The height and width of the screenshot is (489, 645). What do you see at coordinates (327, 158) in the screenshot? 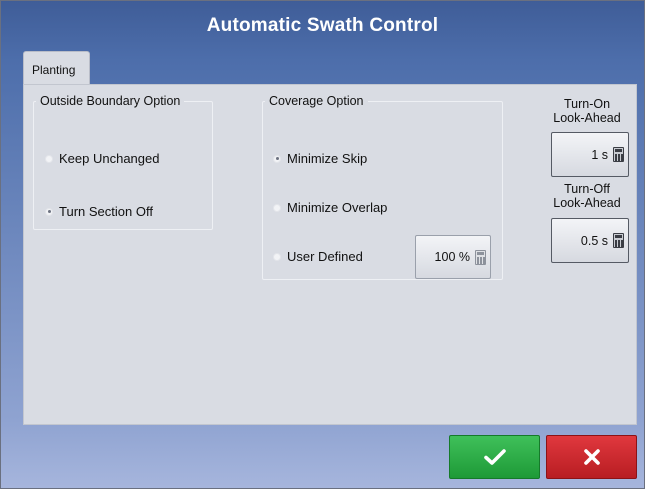
I see `radio-label: Minimize Skip` at bounding box center [327, 158].